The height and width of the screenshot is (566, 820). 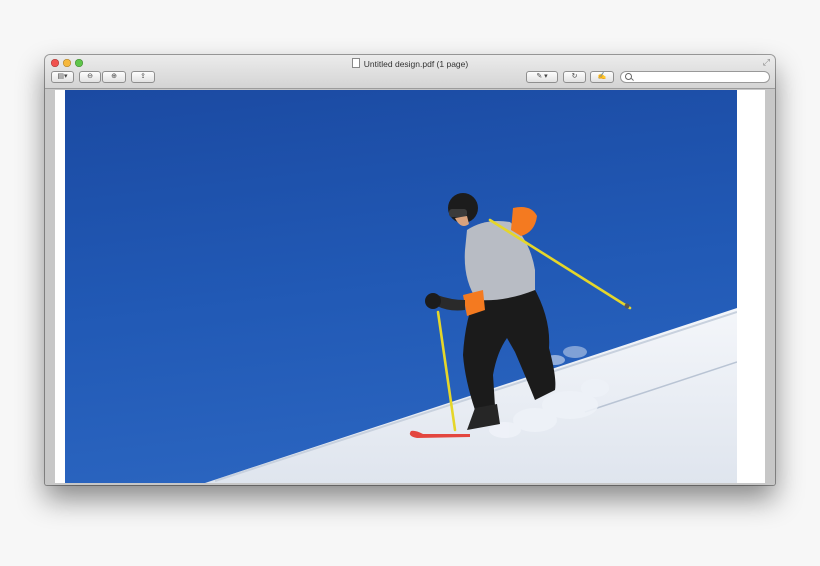 What do you see at coordinates (416, 64) in the screenshot?
I see `window-title-text: Untitled design.pdf (1 page)` at bounding box center [416, 64].